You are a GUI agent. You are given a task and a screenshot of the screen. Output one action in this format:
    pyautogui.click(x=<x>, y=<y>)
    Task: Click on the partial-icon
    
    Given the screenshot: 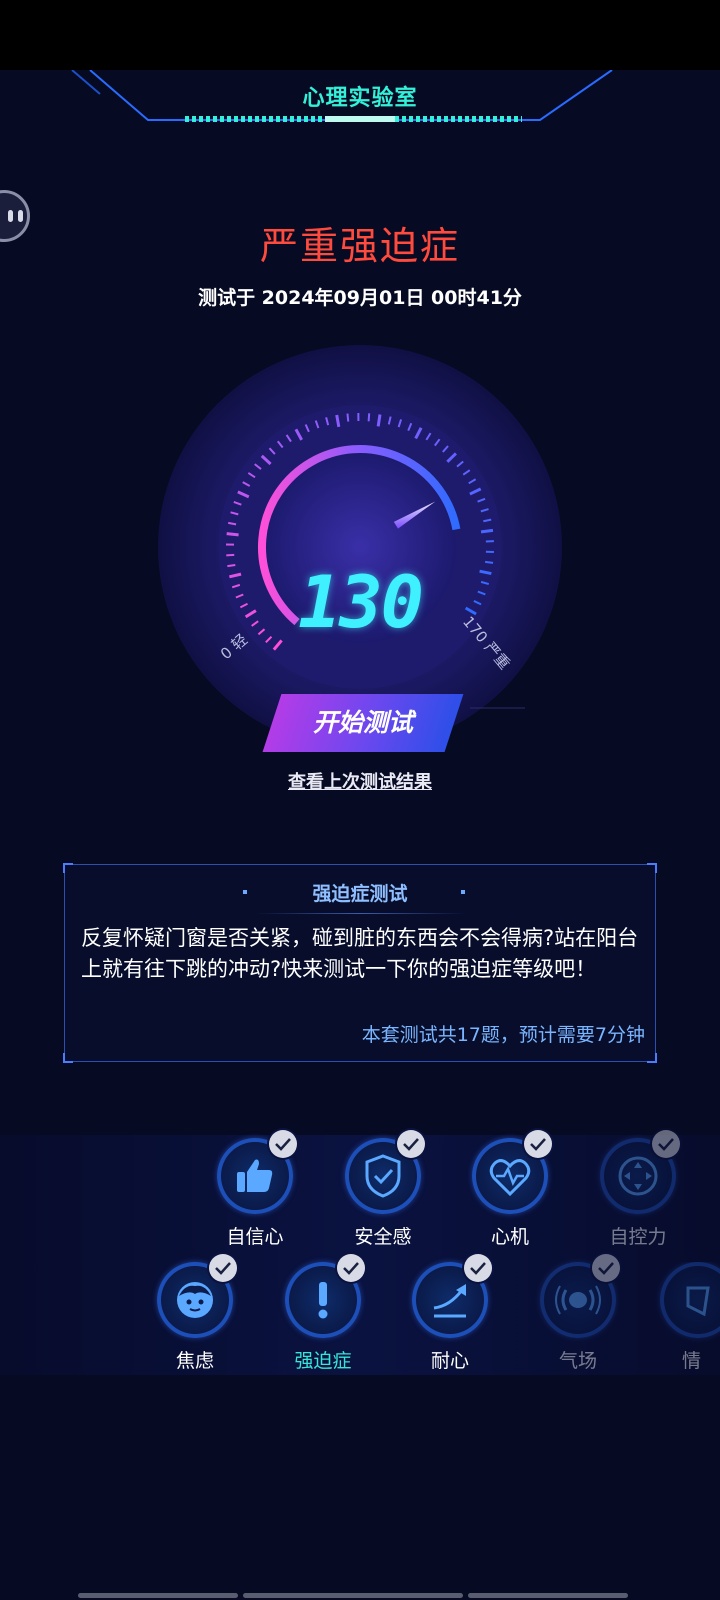 What is the action you would take?
    pyautogui.click(x=698, y=1301)
    